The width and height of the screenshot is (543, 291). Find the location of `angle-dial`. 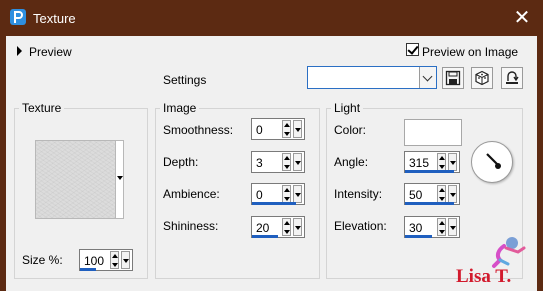

angle-dial is located at coordinates (492, 162).